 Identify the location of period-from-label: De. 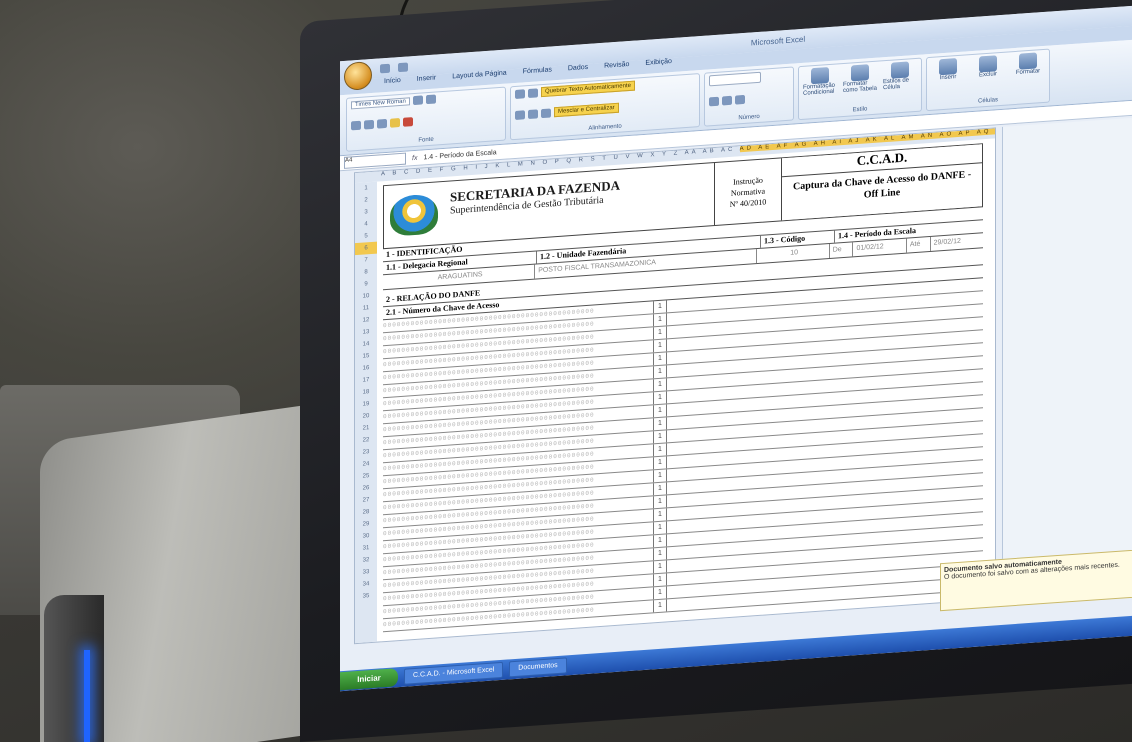
(840, 250).